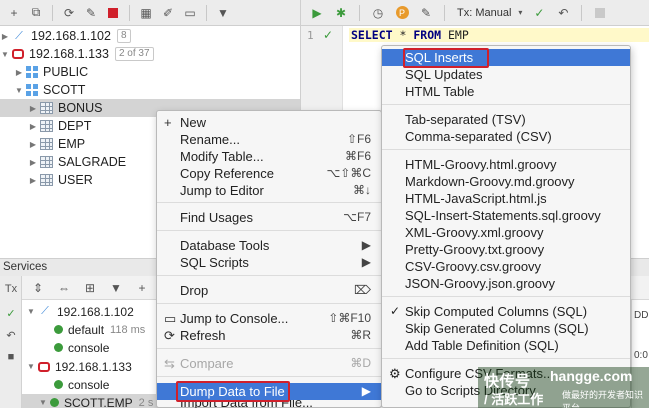 Image resolution: width=649 pixels, height=408 pixels. I want to click on editor-toolbar: ▶ ✱ ◷ P ✎ Tx: Manual ▾ ✓ ↶, so click(474, 13).